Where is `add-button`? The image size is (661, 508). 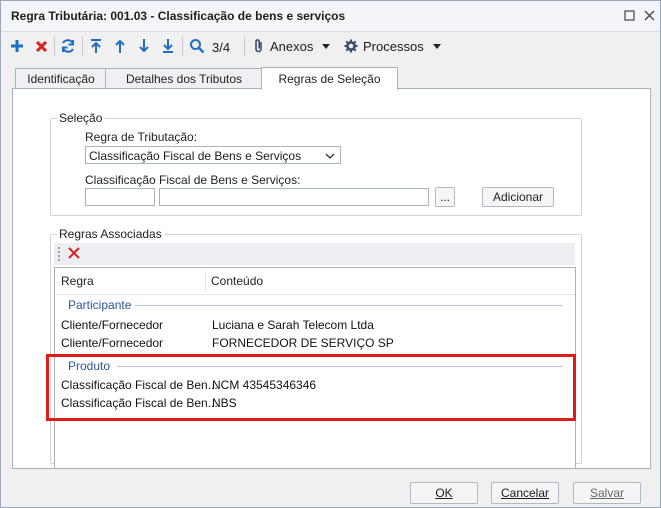 add-button is located at coordinates (17, 46).